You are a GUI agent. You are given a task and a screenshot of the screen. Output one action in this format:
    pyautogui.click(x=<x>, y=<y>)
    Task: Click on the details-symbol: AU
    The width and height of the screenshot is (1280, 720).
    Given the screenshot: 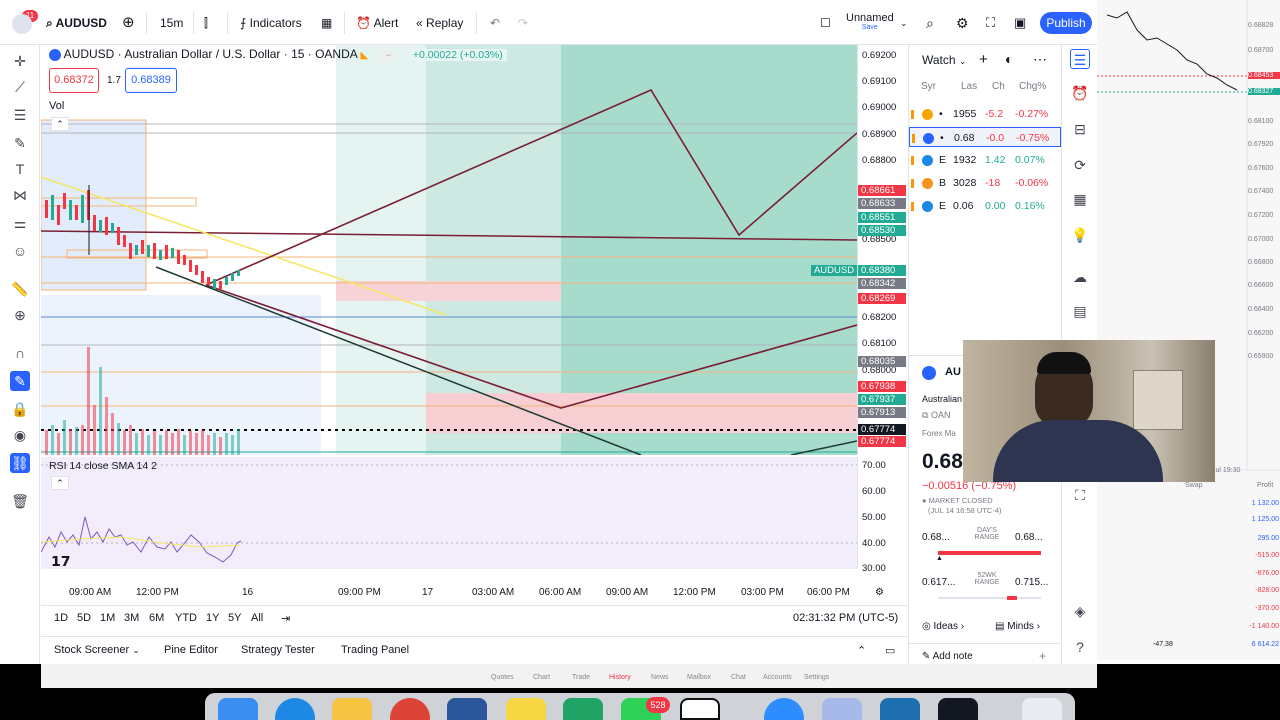 What is the action you would take?
    pyautogui.click(x=953, y=372)
    